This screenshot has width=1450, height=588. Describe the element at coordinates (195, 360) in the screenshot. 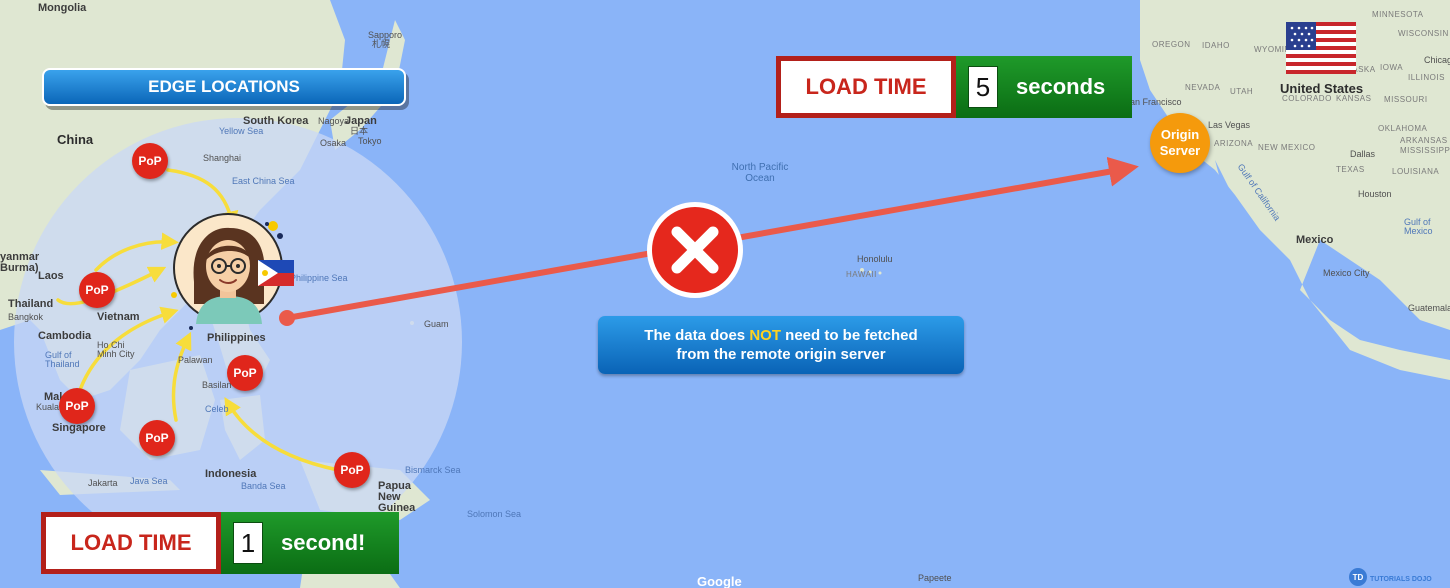

I see `label-palawan: Palawan` at that location.